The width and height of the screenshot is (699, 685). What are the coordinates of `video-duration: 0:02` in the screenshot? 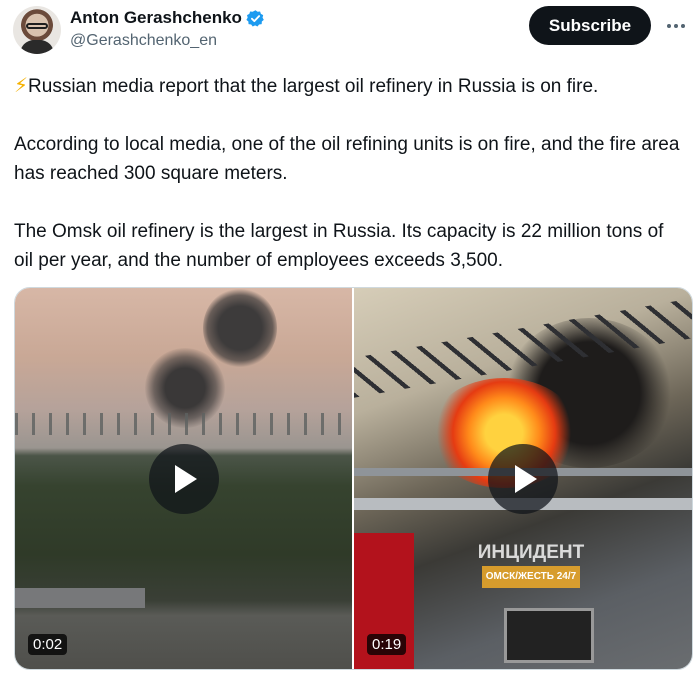 It's located at (48, 644).